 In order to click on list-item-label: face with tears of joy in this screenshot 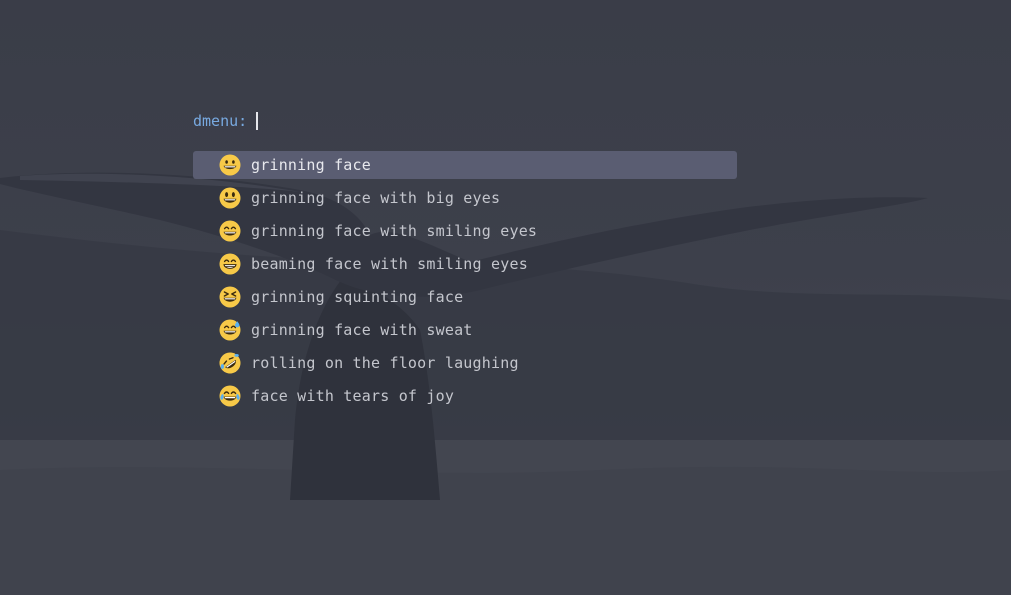, I will do `click(353, 396)`.